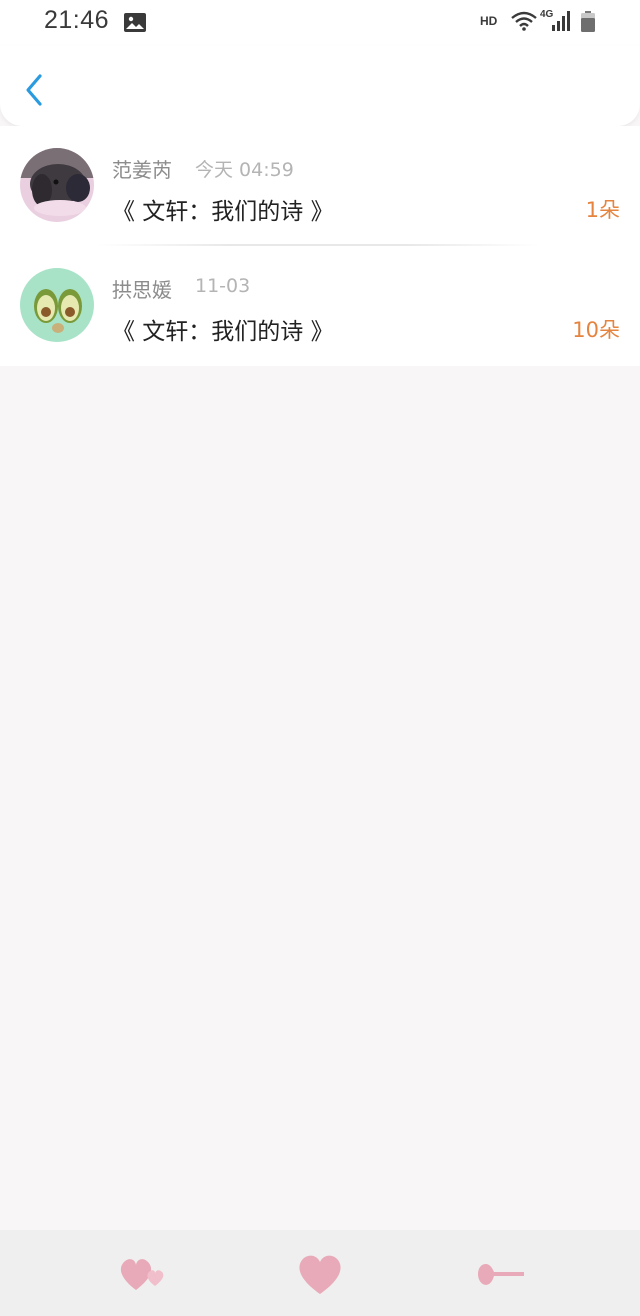 This screenshot has height=1316, width=640. I want to click on bunny-avatar, so click(57, 185).